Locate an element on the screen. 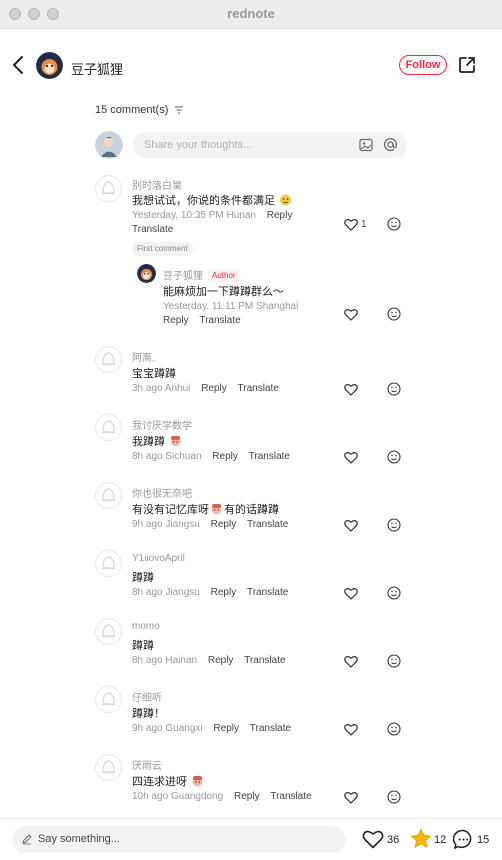 This screenshot has height=860, width=502. commenter-name: Y1iiovoApril is located at coordinates (158, 558).